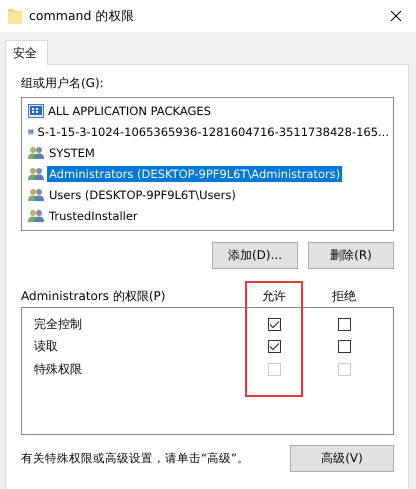  Describe the element at coordinates (46, 347) in the screenshot. I see `permission-name: 读取` at that location.